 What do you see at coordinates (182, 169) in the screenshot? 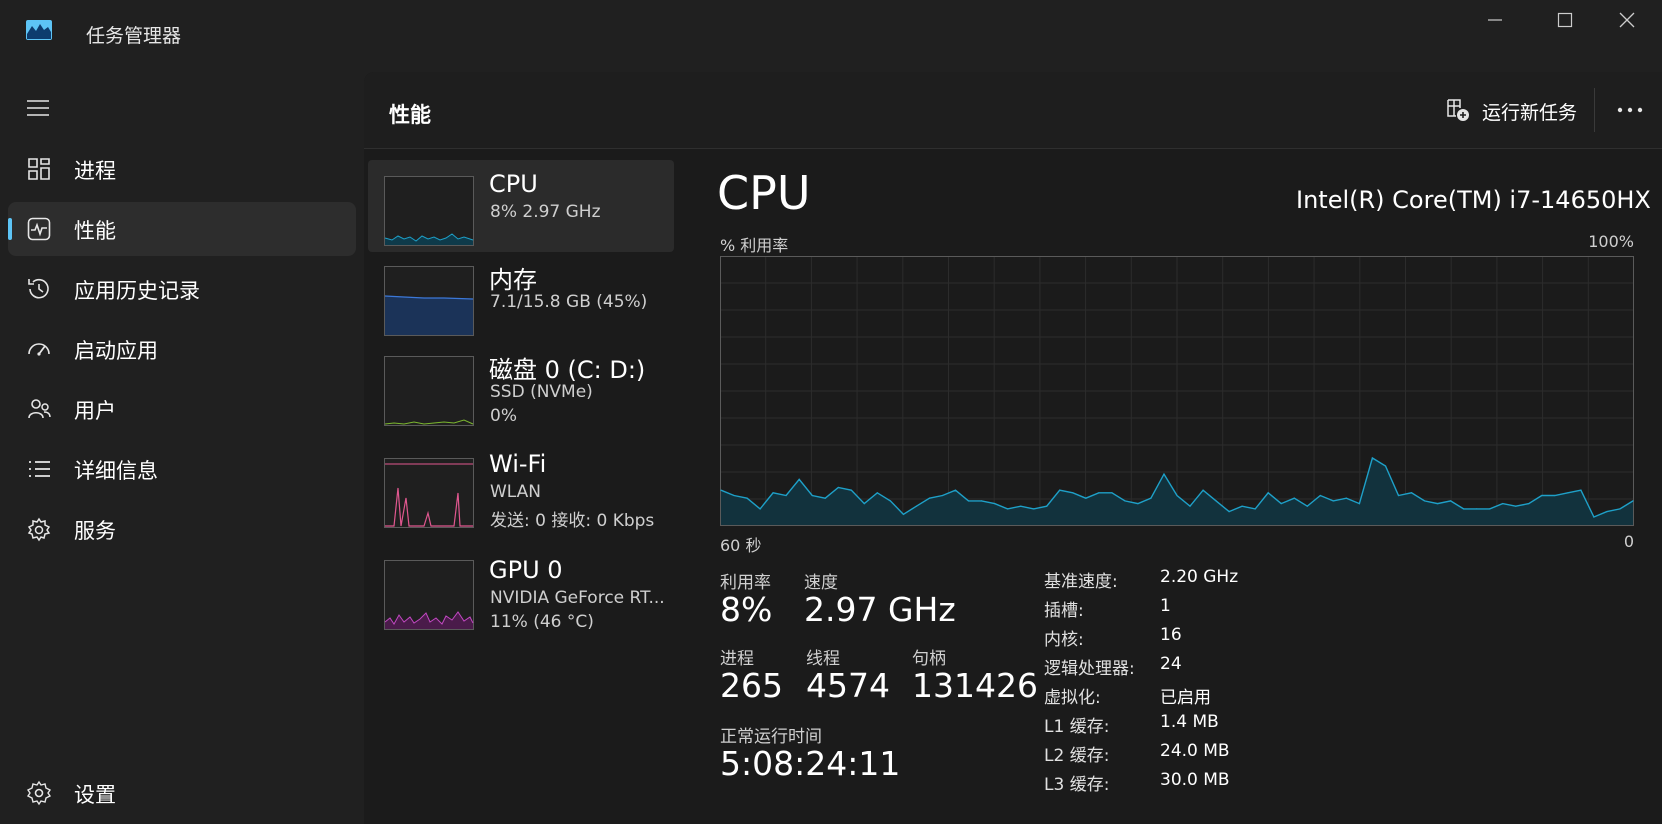
I see `nav-item-processes: 进程` at bounding box center [182, 169].